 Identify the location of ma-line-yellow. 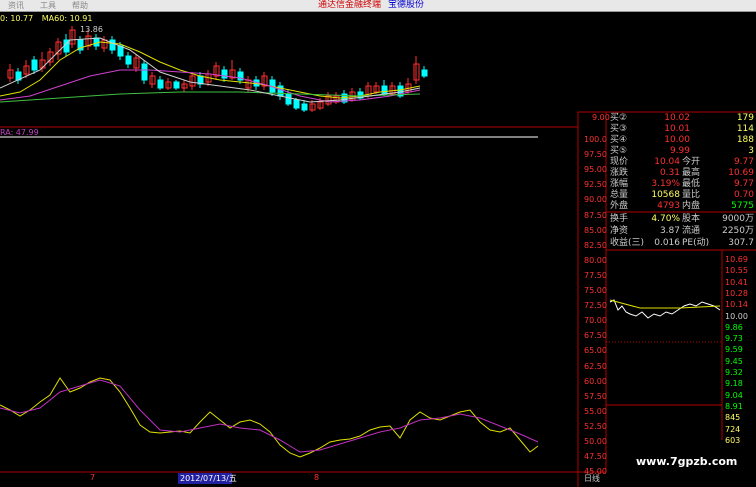
(210, 70).